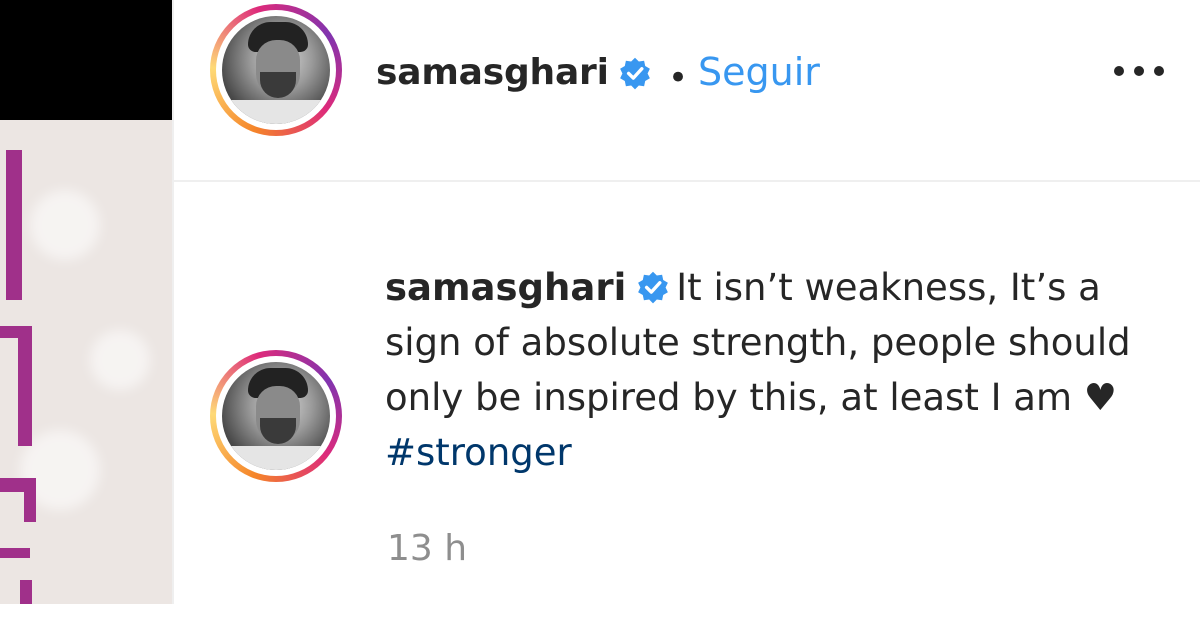  What do you see at coordinates (1100, 397) in the screenshot?
I see `heart-icon: ♥` at bounding box center [1100, 397].